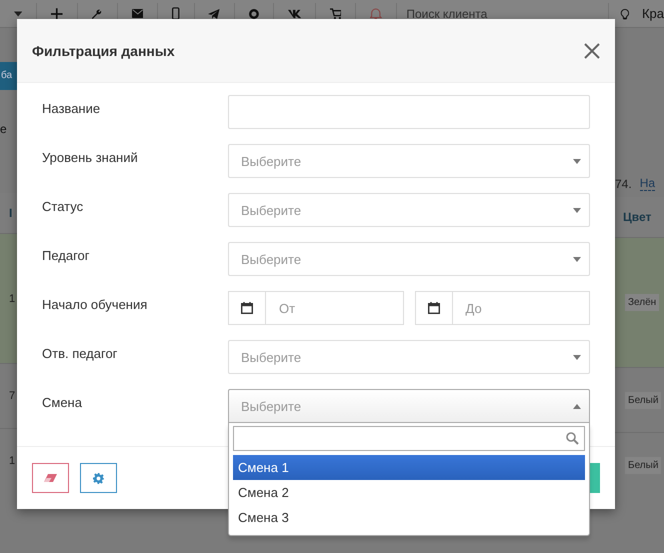 The height and width of the screenshot is (553, 664). Describe the element at coordinates (294, 13) in the screenshot. I see `vk-icon` at that location.